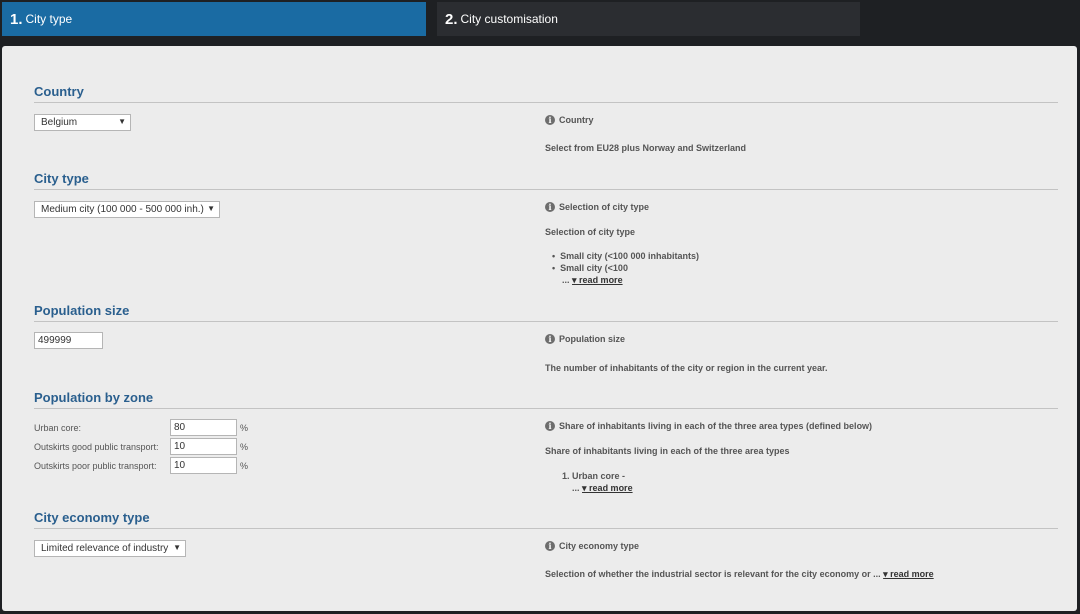 This screenshot has width=1080, height=614. Describe the element at coordinates (546, 519) in the screenshot. I see `economy-type-section-title: City economy type` at that location.